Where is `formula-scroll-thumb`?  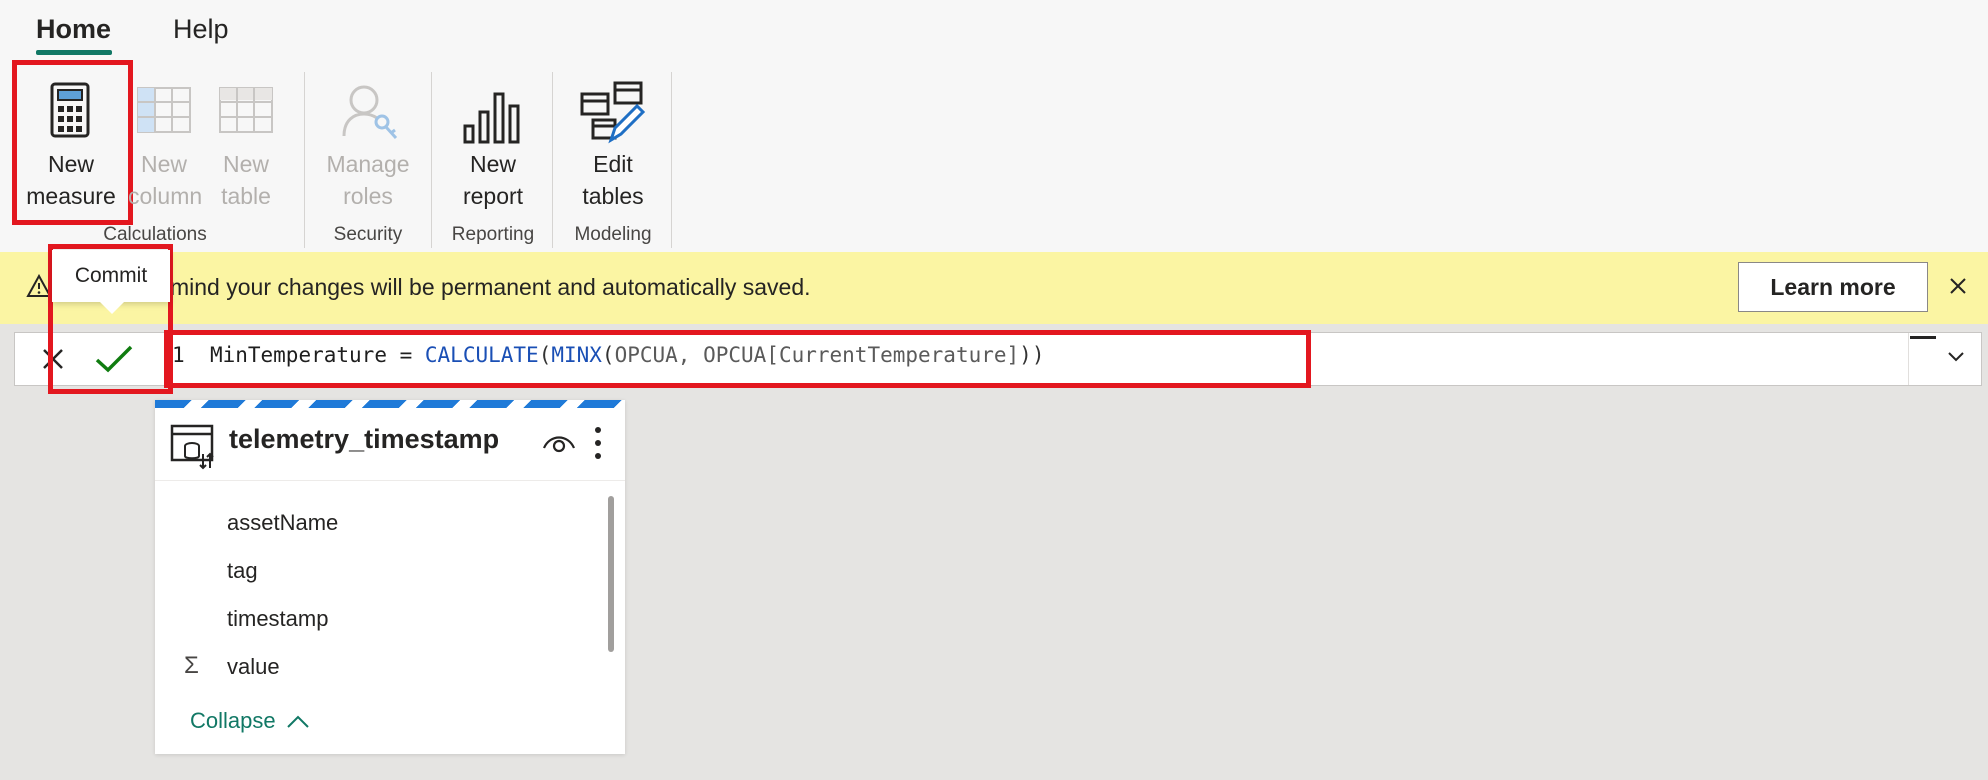
formula-scroll-thumb is located at coordinates (1923, 337).